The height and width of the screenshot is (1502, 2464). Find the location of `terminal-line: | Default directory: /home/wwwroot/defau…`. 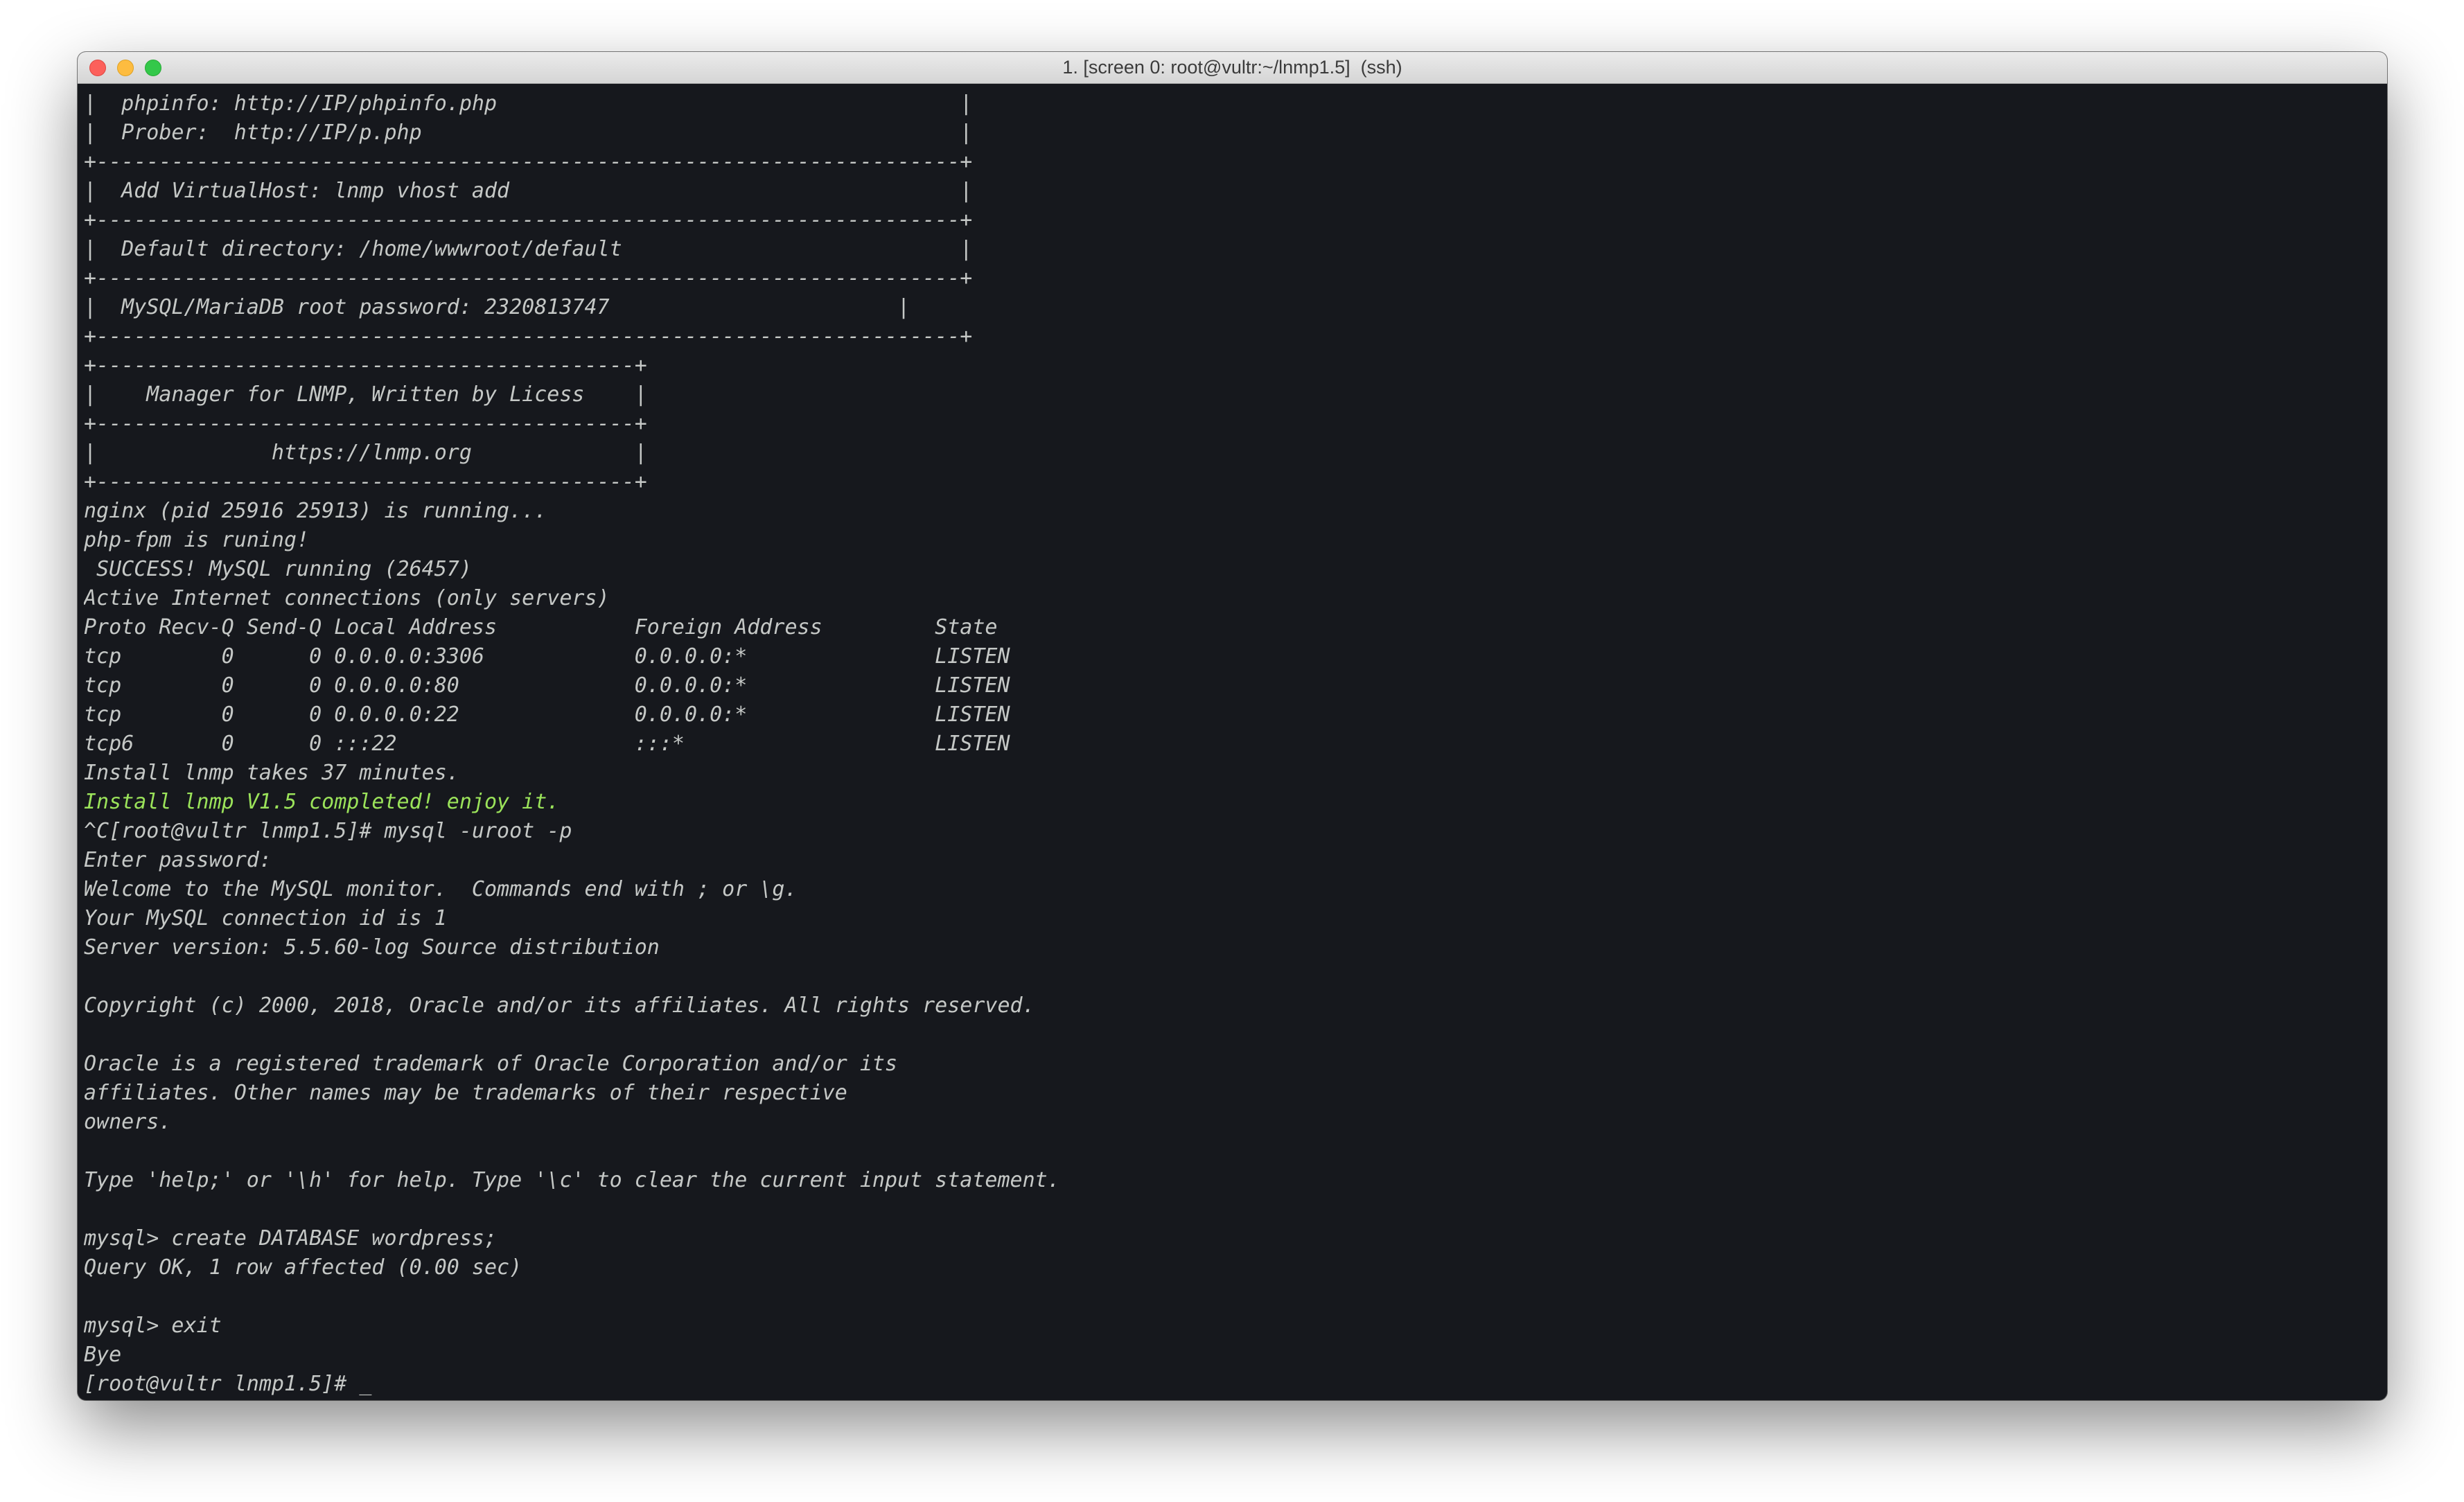

terminal-line: | Default directory: /home/wwwroot/defau… is located at coordinates (528, 249).